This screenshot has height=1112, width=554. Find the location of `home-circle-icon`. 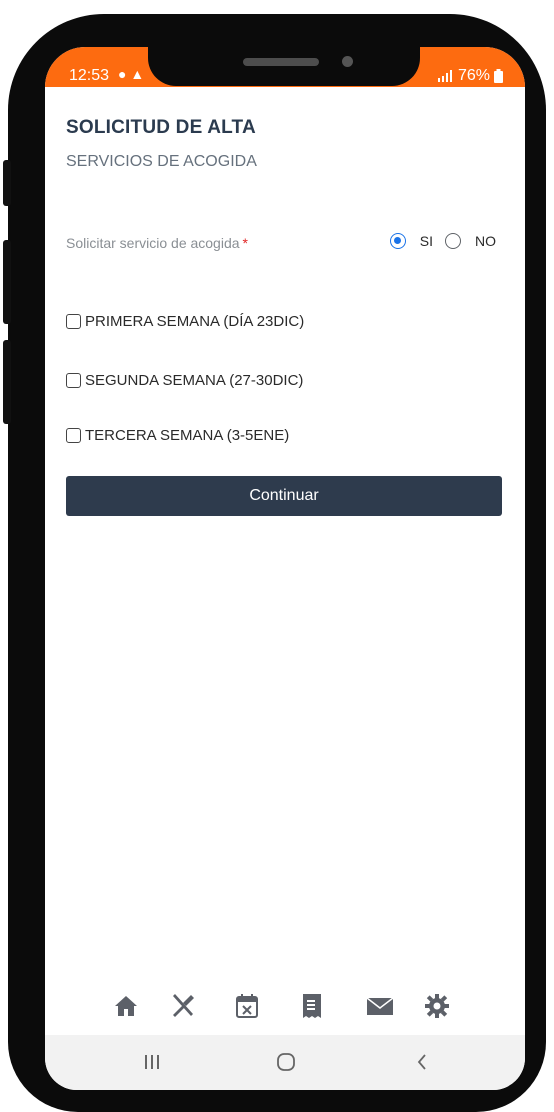

home-circle-icon is located at coordinates (286, 1062).